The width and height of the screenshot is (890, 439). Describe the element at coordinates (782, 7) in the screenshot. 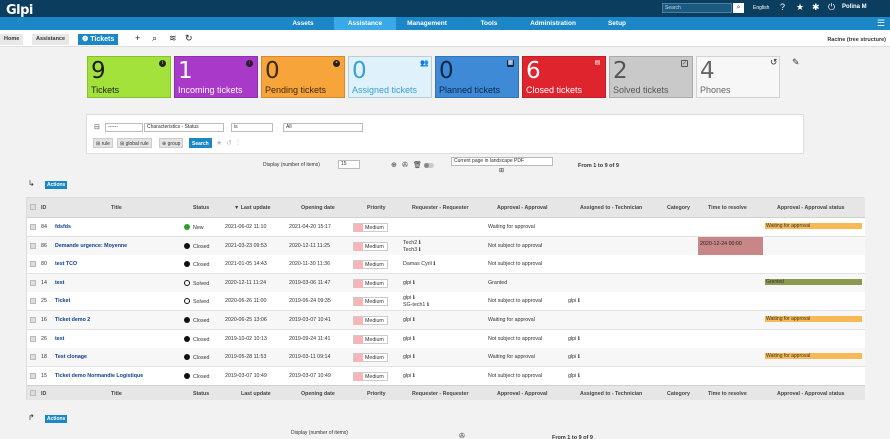

I see `help-icon: ?` at that location.